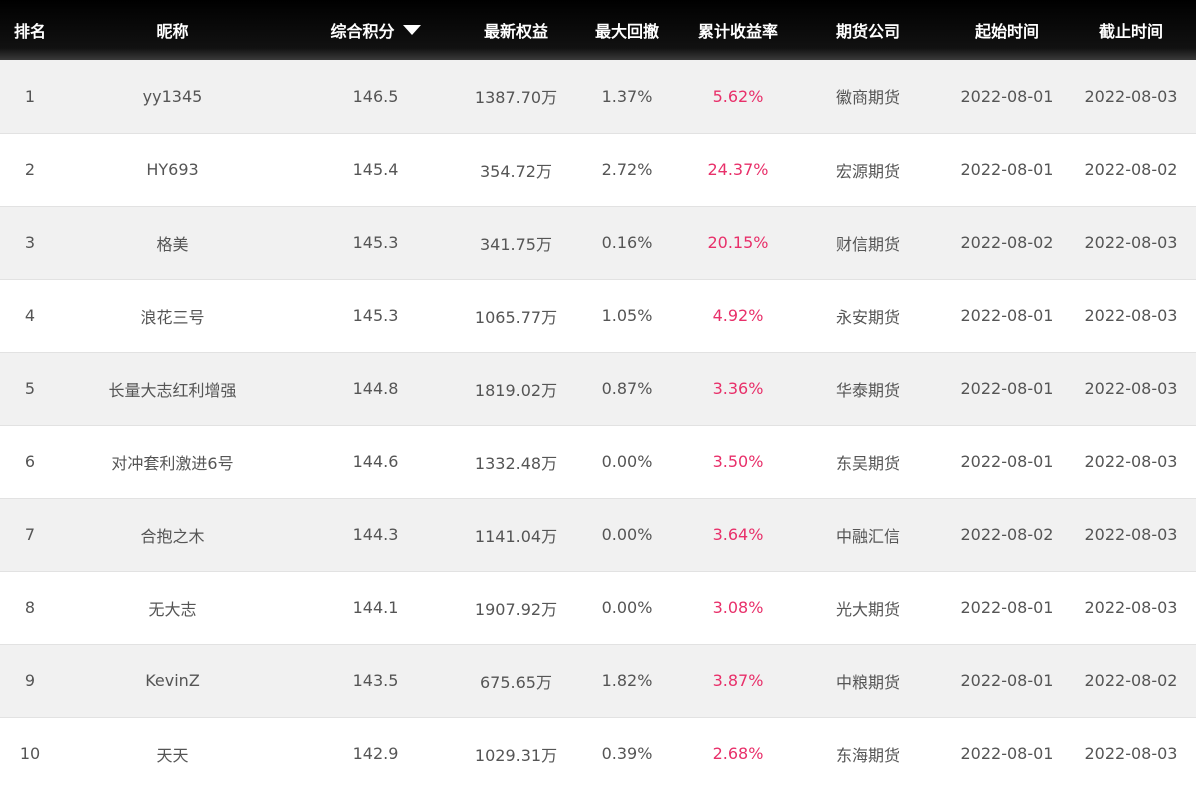 This screenshot has width=1196, height=790. I want to click on cell-equity: 341.75万, so click(516, 242).